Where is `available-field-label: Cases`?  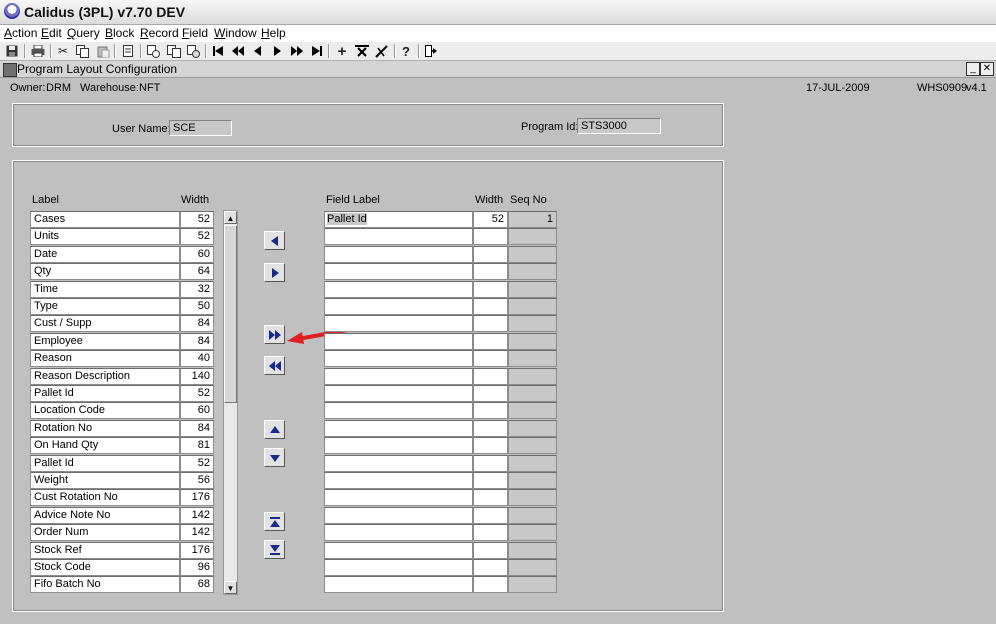 available-field-label: Cases is located at coordinates (105, 219).